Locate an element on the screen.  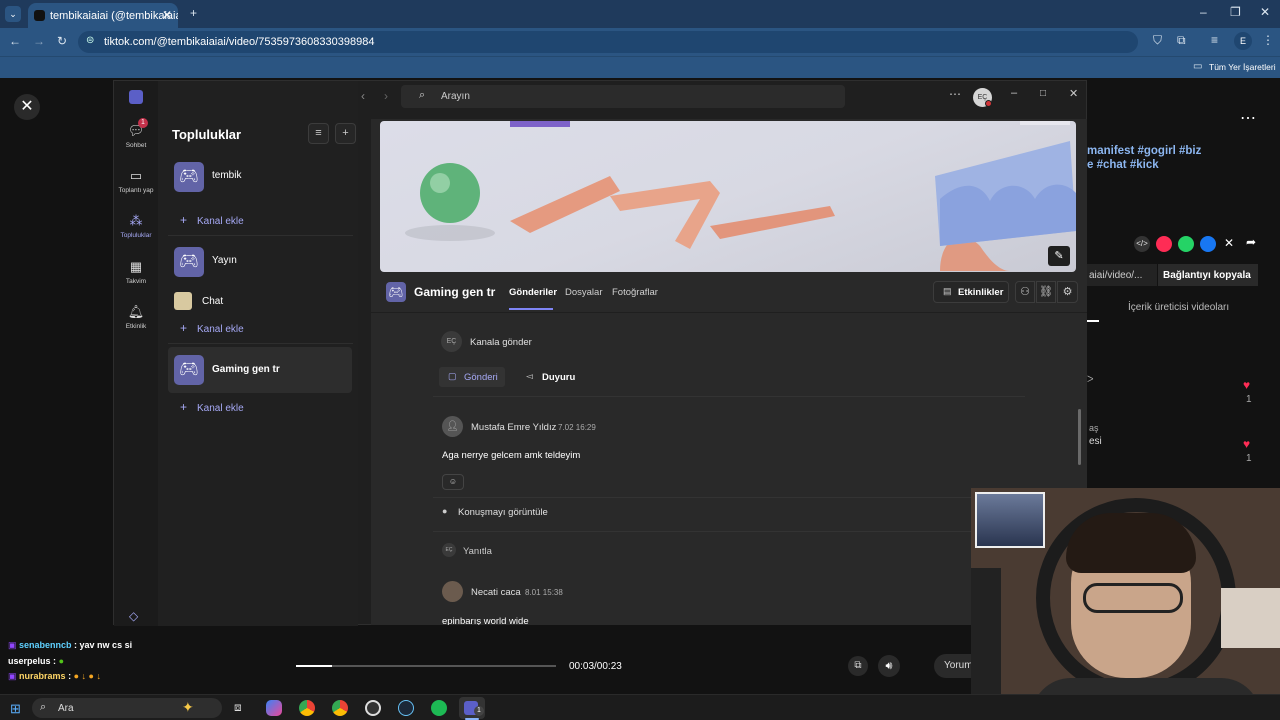
all-bookmarks-link: Tüm Yer İşaretleri is located at coordinates (1242, 67).